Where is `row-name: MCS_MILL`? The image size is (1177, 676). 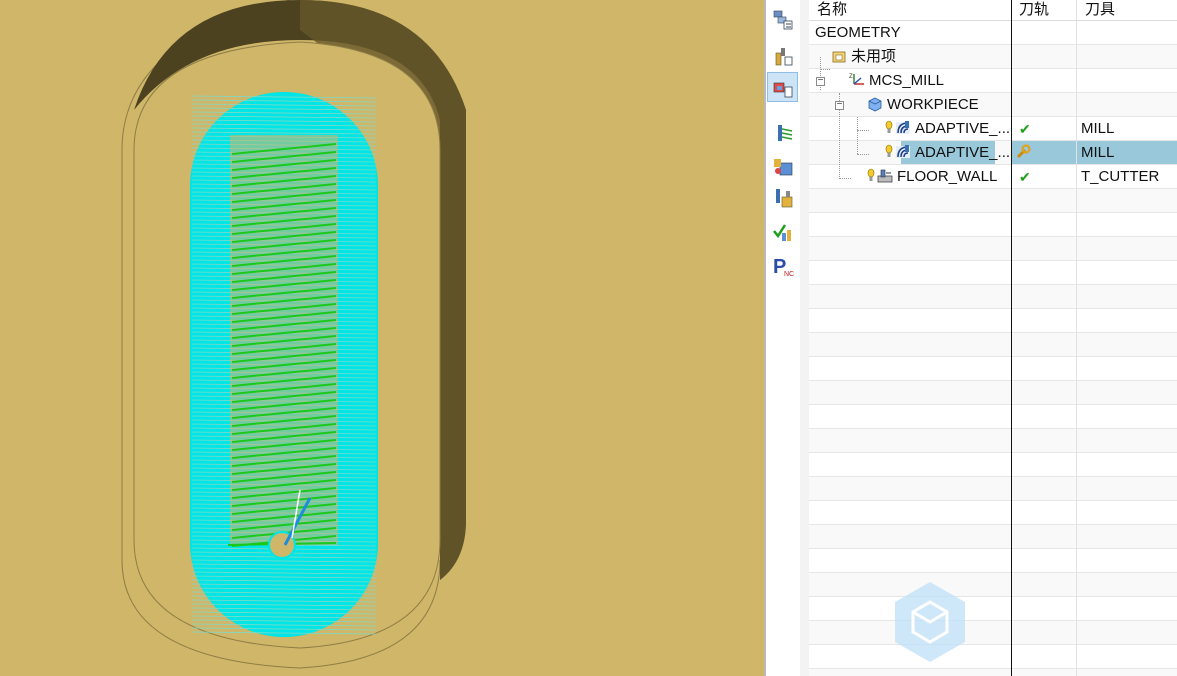
row-name: MCS_MILL is located at coordinates (907, 80).